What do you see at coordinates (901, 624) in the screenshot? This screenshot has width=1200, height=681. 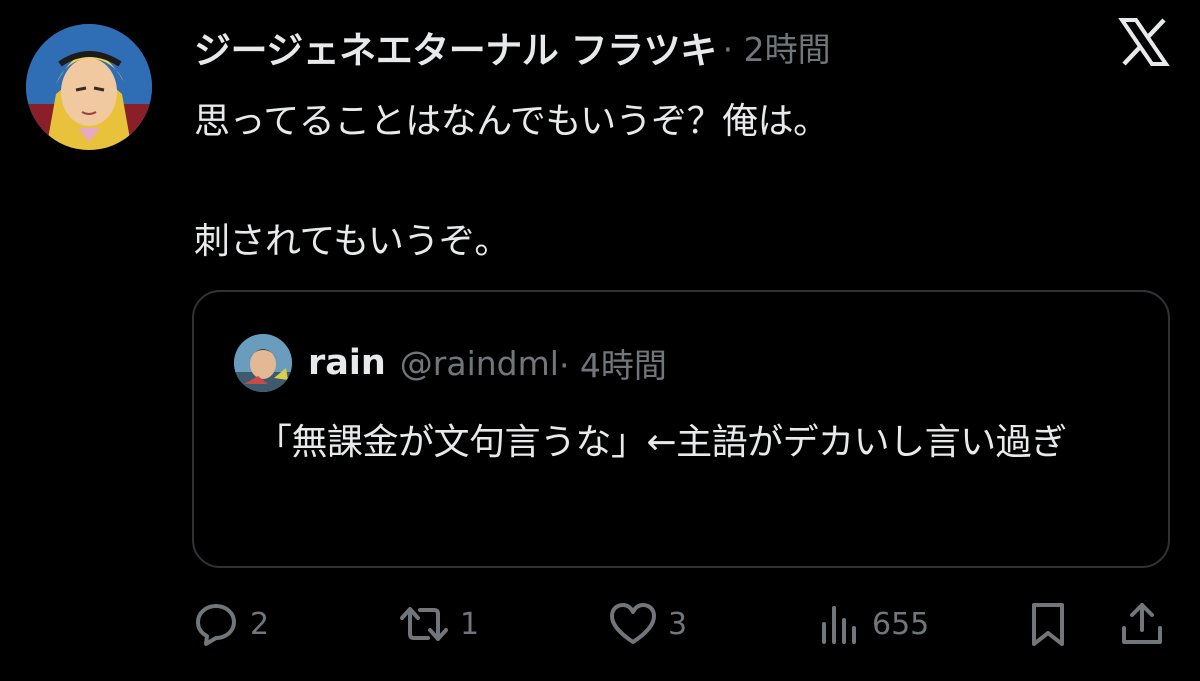 I see `views-count: 655` at bounding box center [901, 624].